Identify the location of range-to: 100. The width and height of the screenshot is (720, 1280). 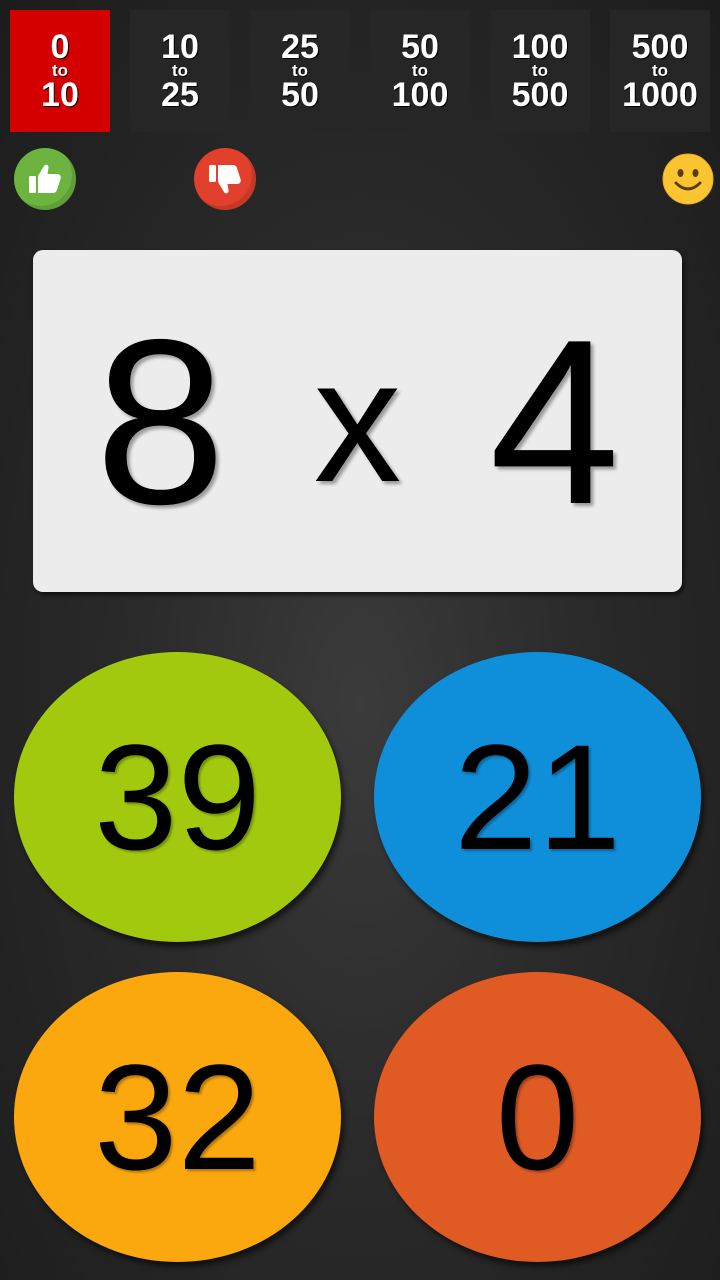
(420, 95).